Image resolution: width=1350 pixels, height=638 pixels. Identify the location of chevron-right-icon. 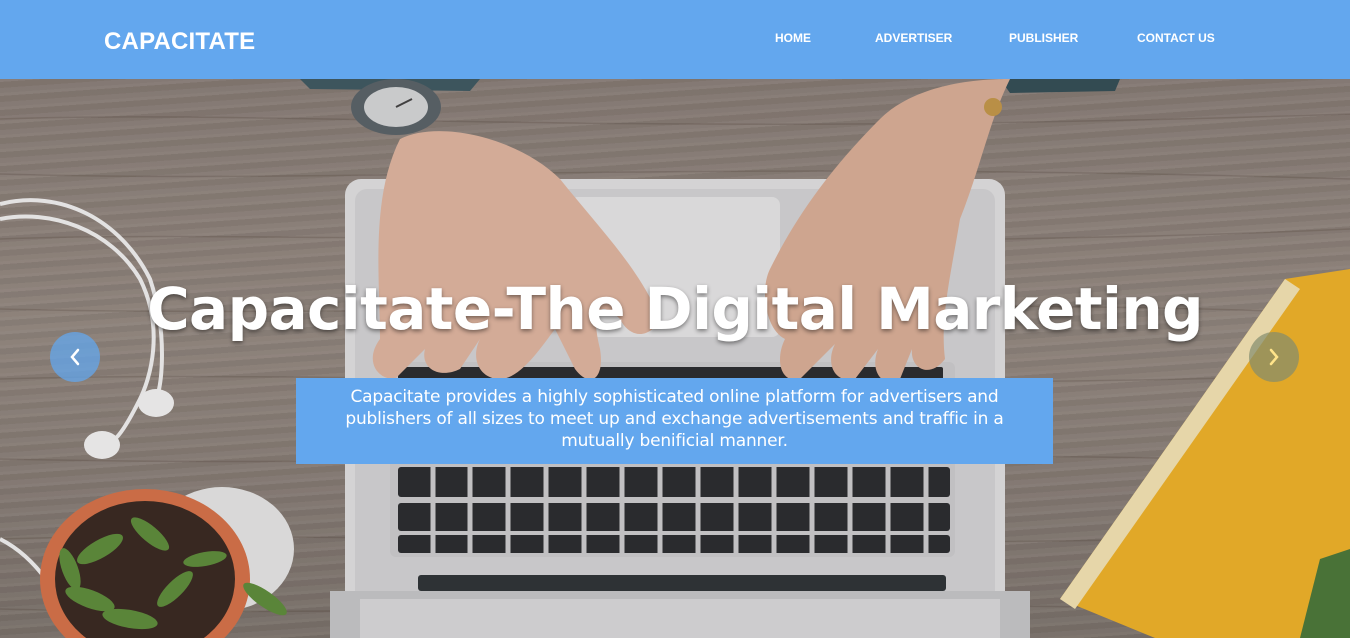
(1274, 357).